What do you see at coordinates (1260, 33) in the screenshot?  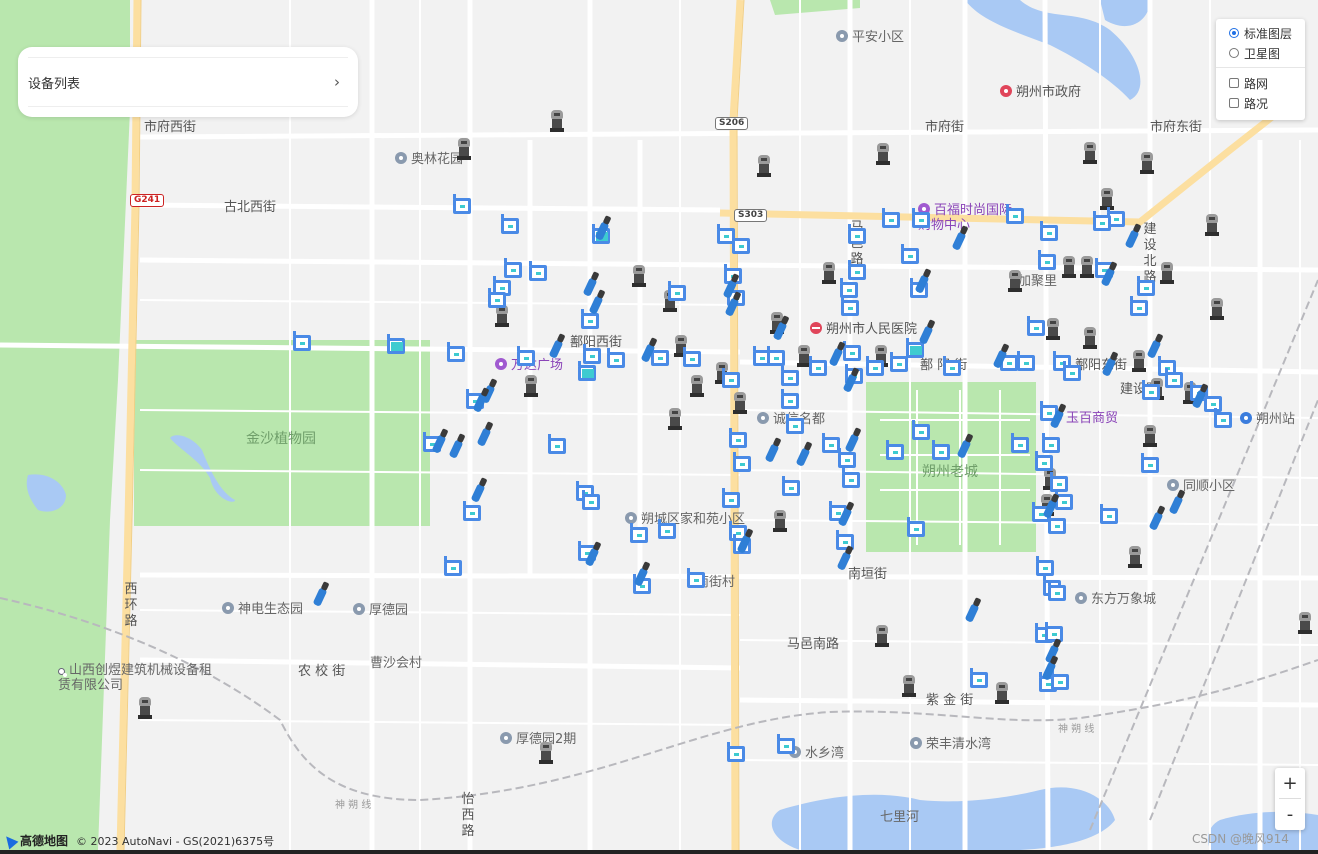 I see `layer-standard-option: 标准图层` at bounding box center [1260, 33].